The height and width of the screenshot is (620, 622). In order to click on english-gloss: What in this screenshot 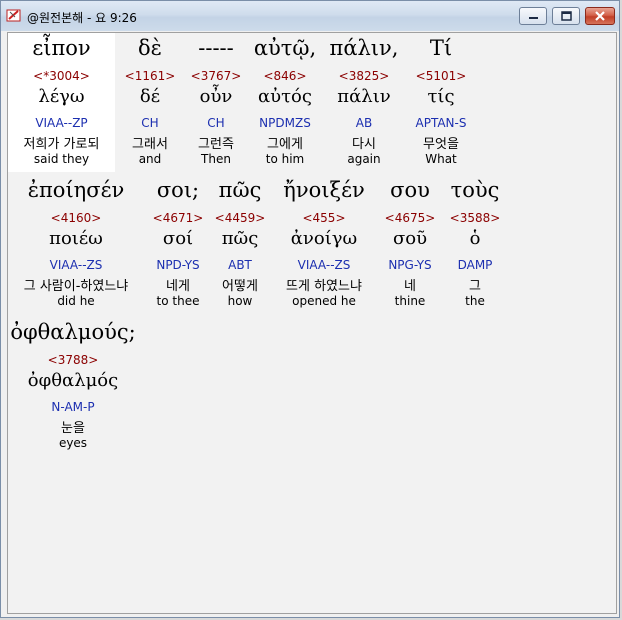, I will do `click(441, 159)`.